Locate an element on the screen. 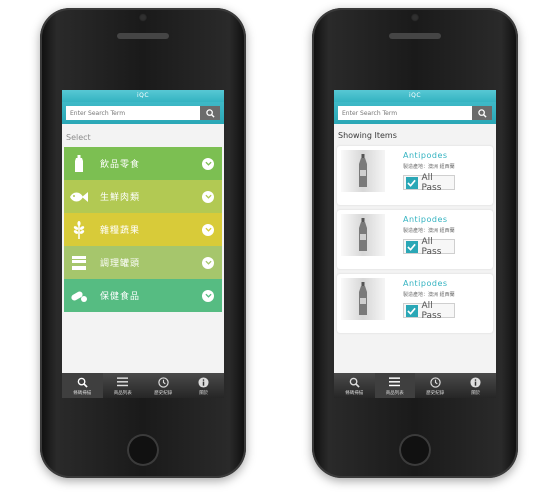  category-list: 飲品零食 生鮮肉類 雜糧蔬果 調理罐頭 保健食品 is located at coordinates (143, 229).